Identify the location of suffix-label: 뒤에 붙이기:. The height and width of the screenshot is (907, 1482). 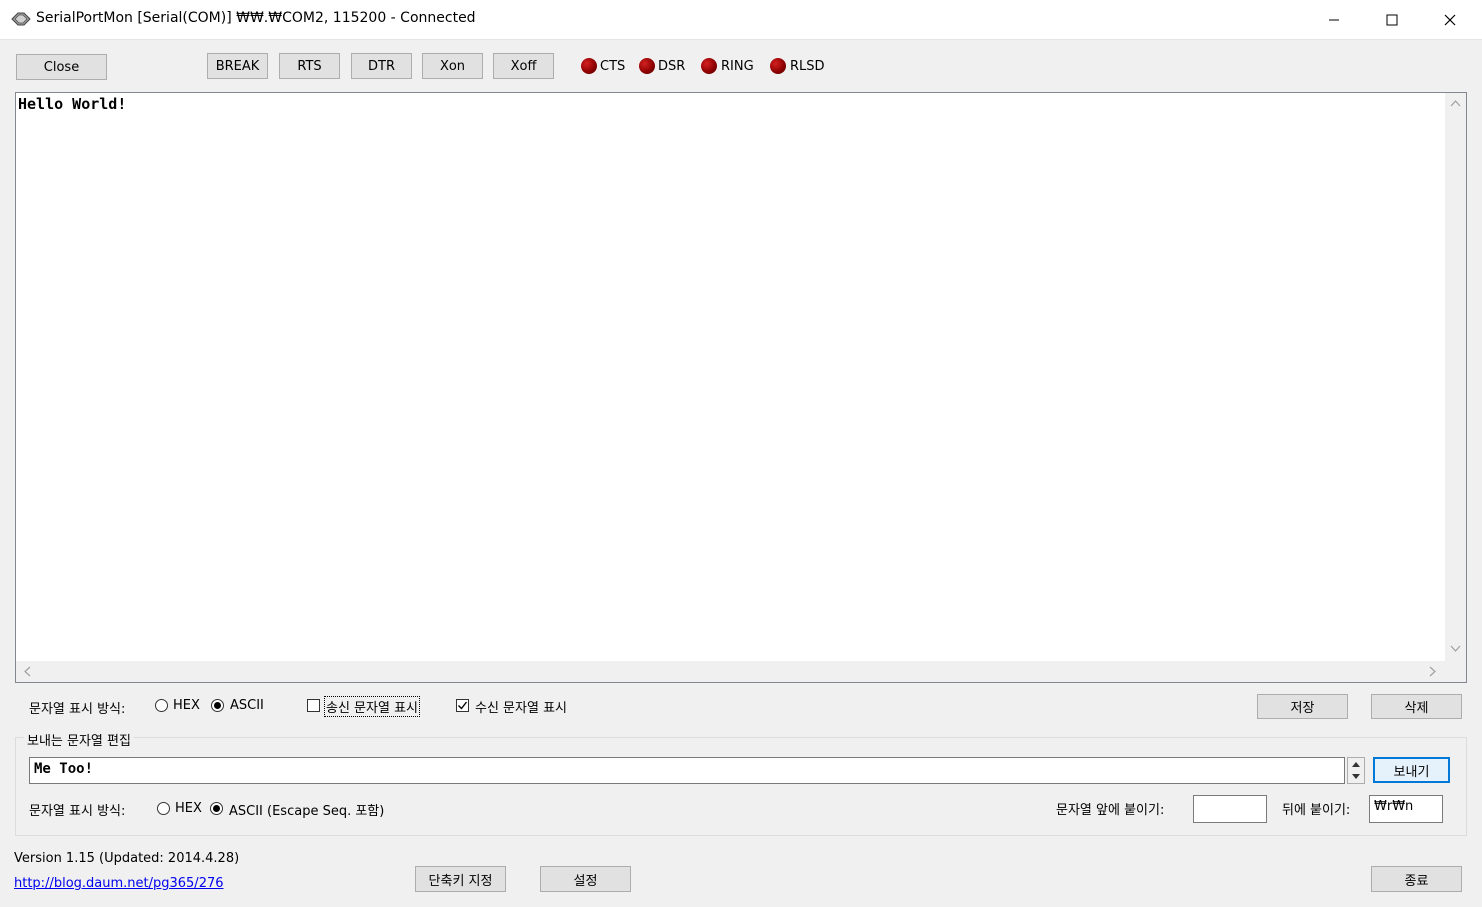
(1316, 810).